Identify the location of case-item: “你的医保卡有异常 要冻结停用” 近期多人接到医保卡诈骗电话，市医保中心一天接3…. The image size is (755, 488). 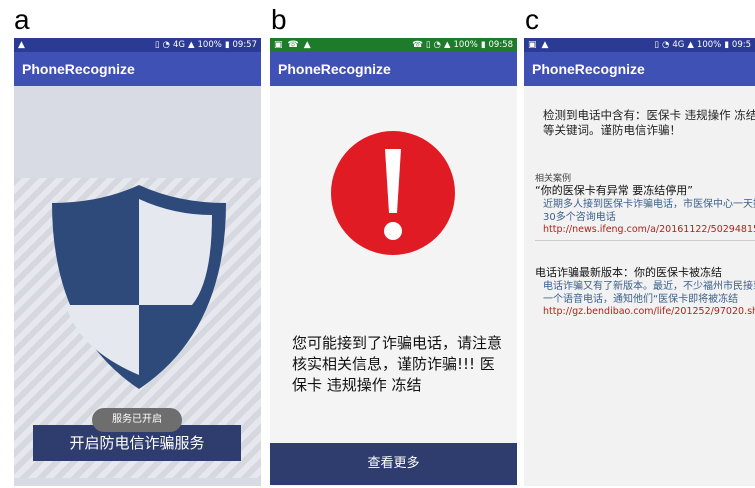
(645, 212).